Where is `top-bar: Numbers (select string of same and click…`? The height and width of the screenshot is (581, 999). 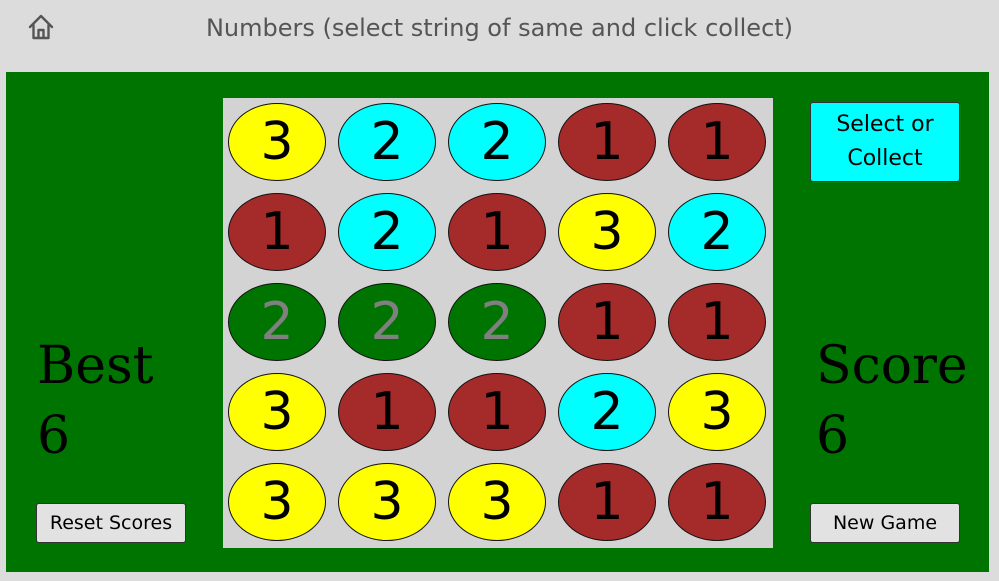 top-bar: Numbers (select string of same and click… is located at coordinates (499, 36).